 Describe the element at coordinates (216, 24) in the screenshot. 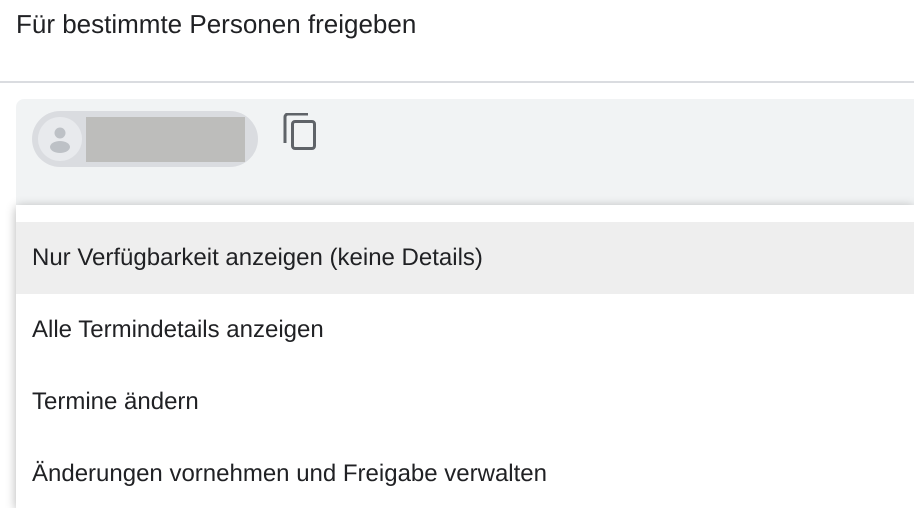

I see `dialog-title: Für bestimmte Personen freigeben` at that location.